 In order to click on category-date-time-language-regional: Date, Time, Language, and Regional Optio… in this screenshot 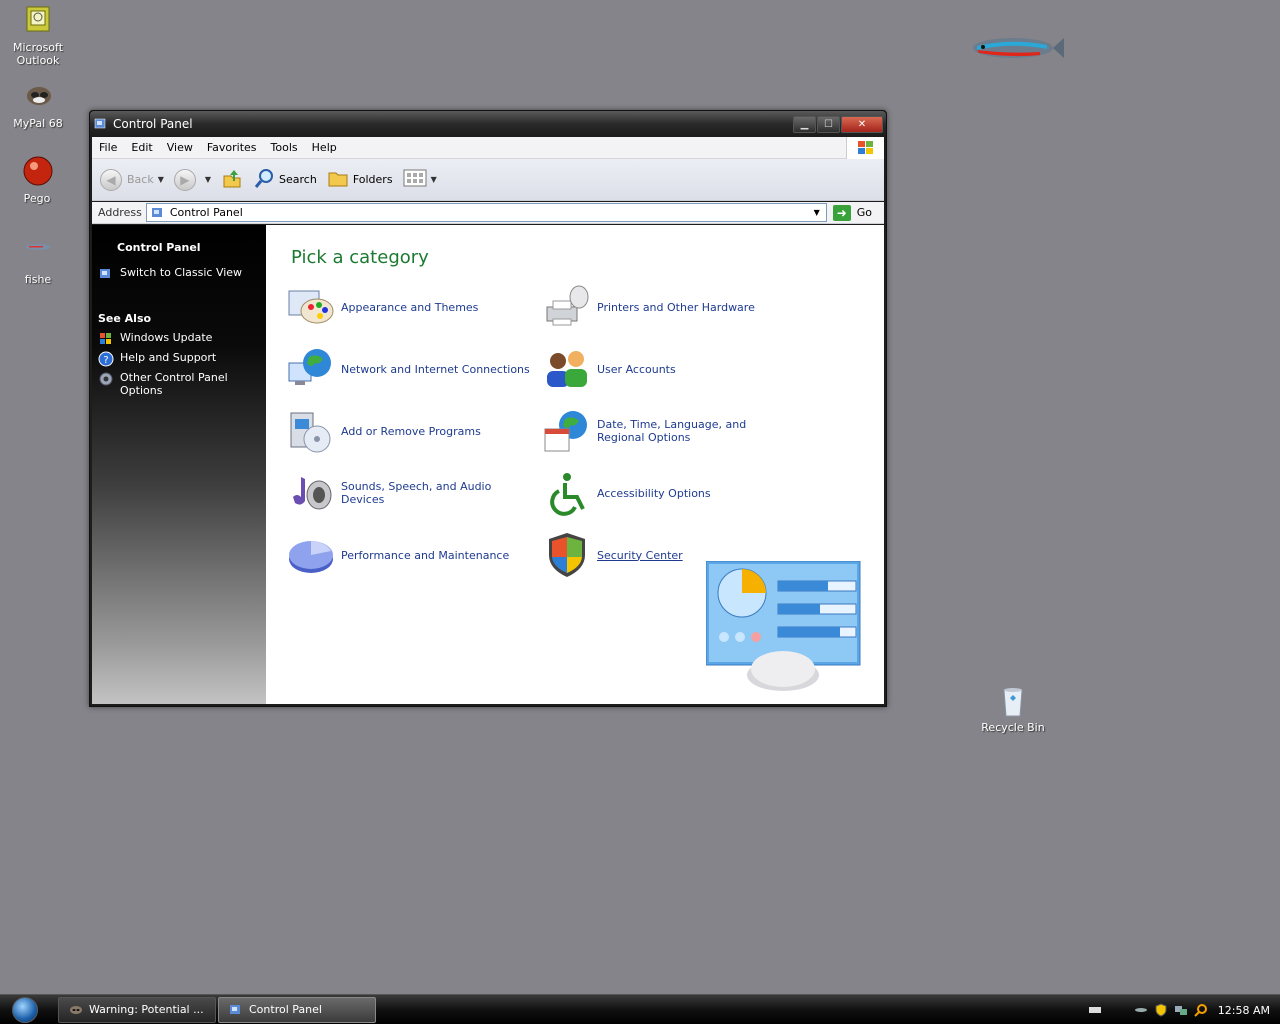, I will do `click(668, 431)`.